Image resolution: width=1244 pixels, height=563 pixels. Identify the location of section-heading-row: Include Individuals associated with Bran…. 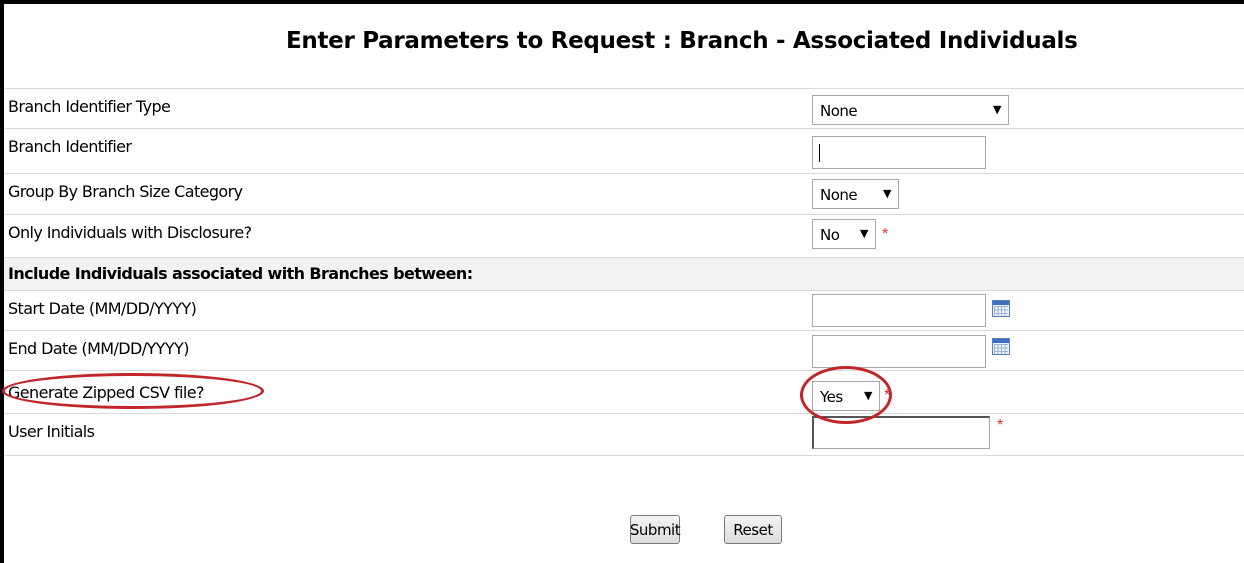
(624, 273).